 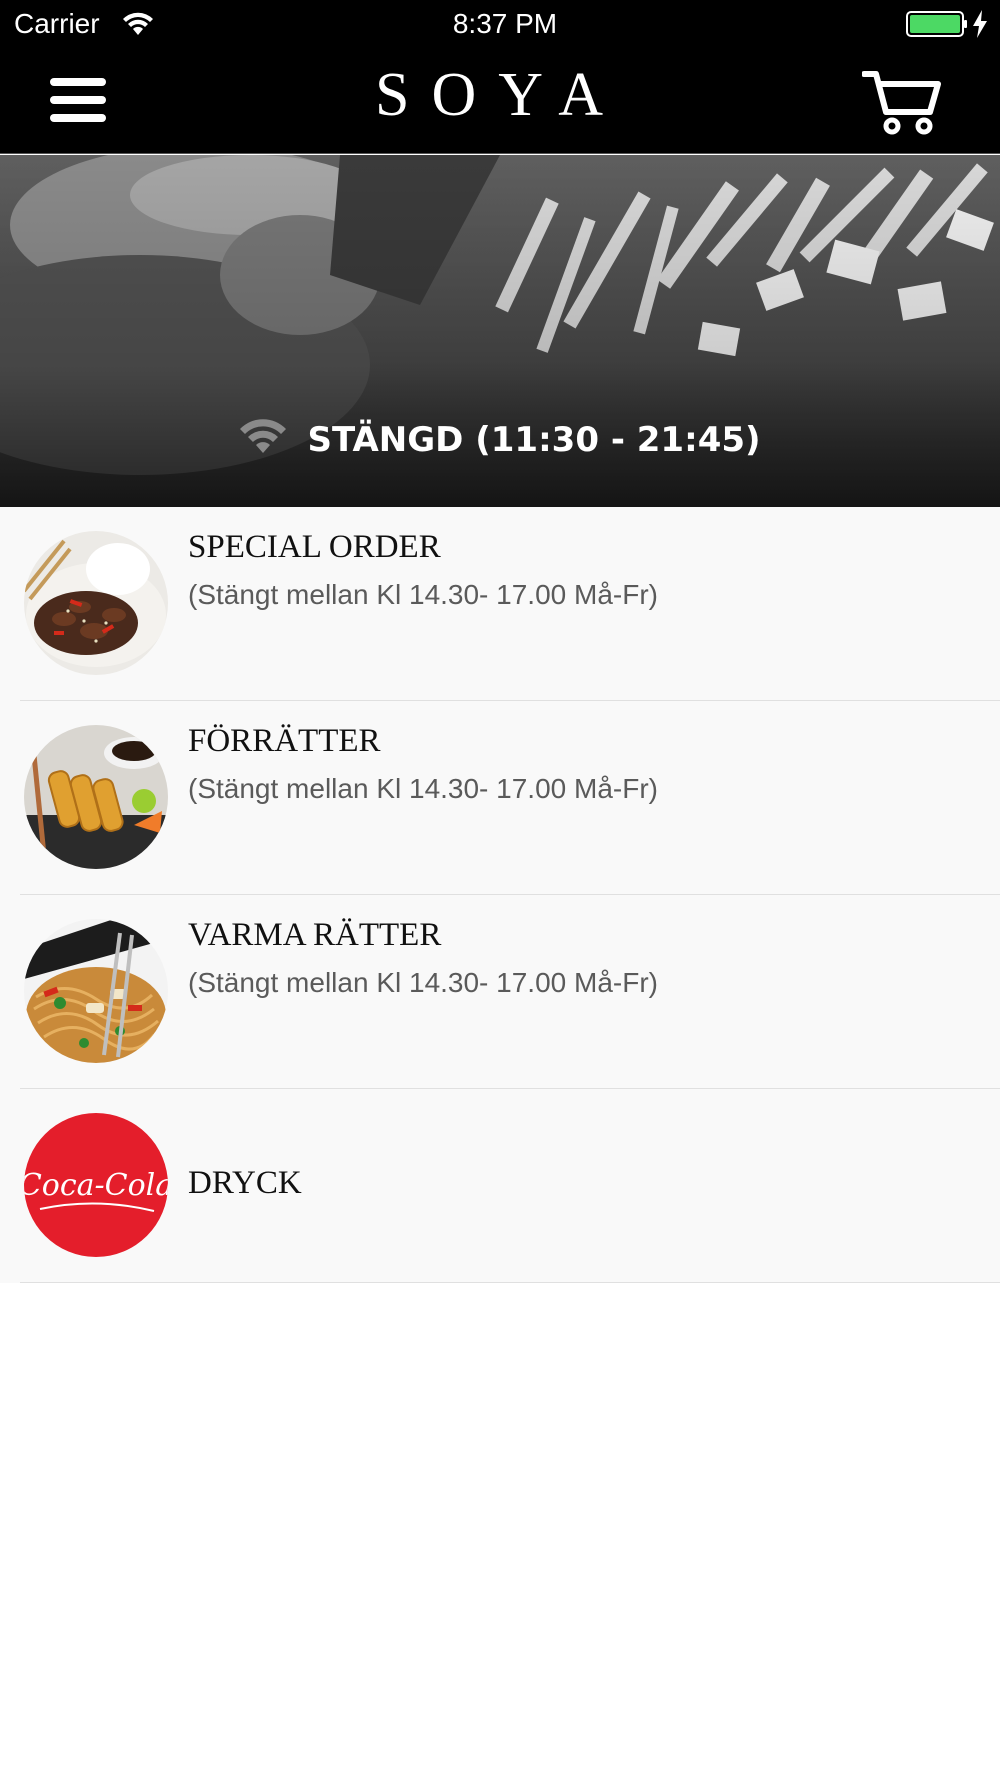 What do you see at coordinates (315, 935) in the screenshot?
I see `category-title: VARMA RÄTTER` at bounding box center [315, 935].